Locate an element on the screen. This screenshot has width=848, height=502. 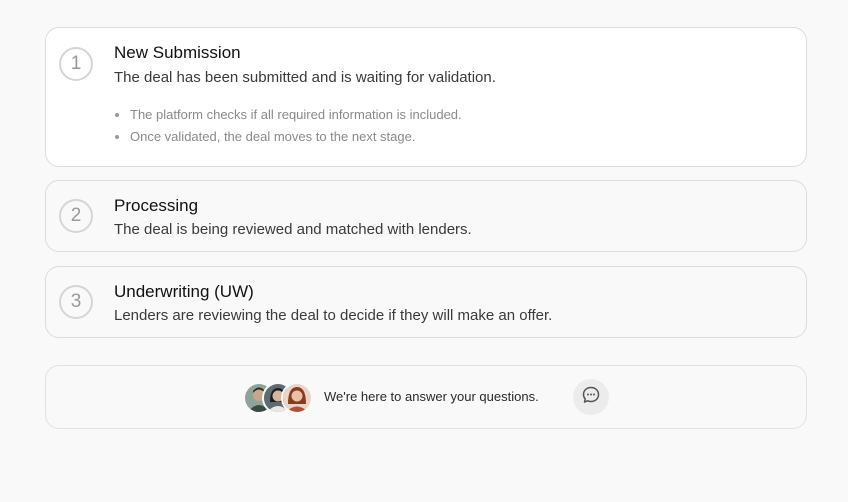
stage-title: Underwriting (UW) is located at coordinates (184, 291).